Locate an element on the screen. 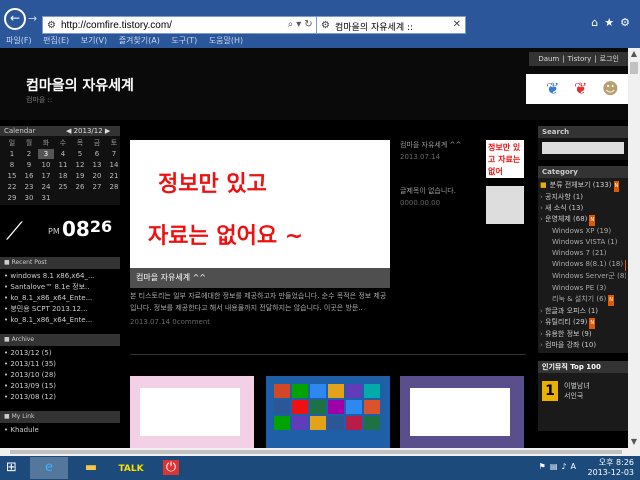  featured-post-image: 정보만 있고 자료는 없어요 ~ 컴마을 자유세계 ^^ is located at coordinates (260, 214).